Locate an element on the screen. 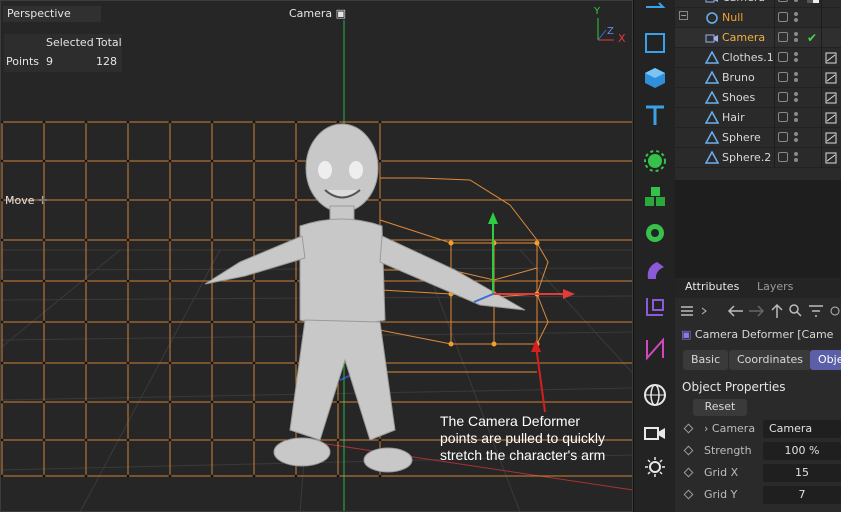 This screenshot has height=512, width=841. tab-attributes: Attributes is located at coordinates (712, 286).